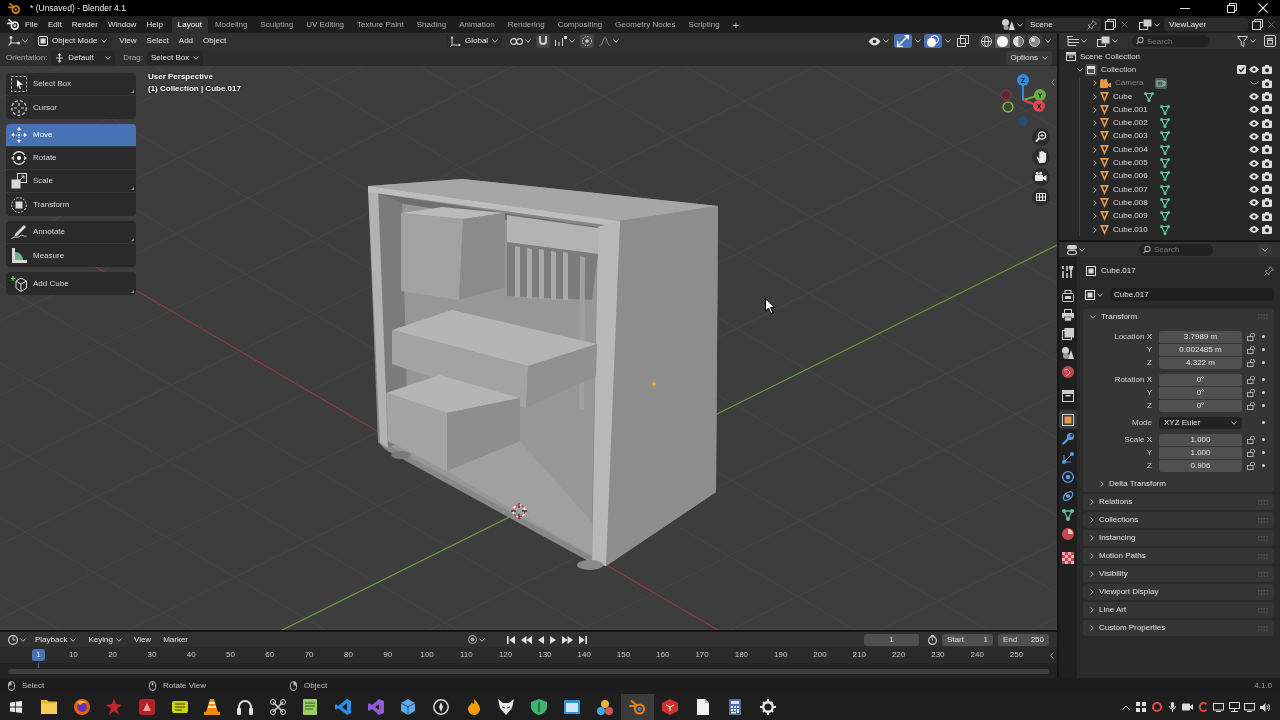 This screenshot has height=720, width=1280. I want to click on mode-dropdown: Object Mode, so click(73, 41).